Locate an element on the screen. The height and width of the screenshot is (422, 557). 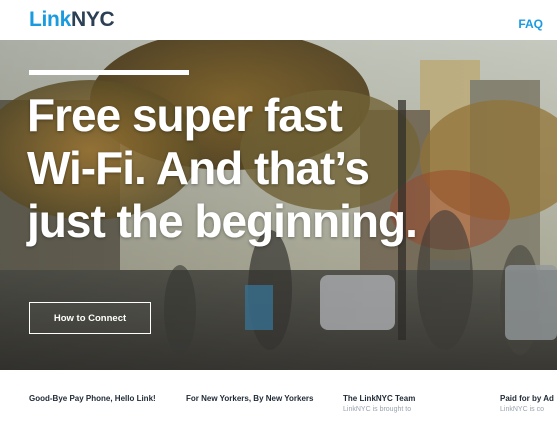
card-for-new-yorkers: For New Yorkers, By New Yorkers is located at coordinates (251, 398).